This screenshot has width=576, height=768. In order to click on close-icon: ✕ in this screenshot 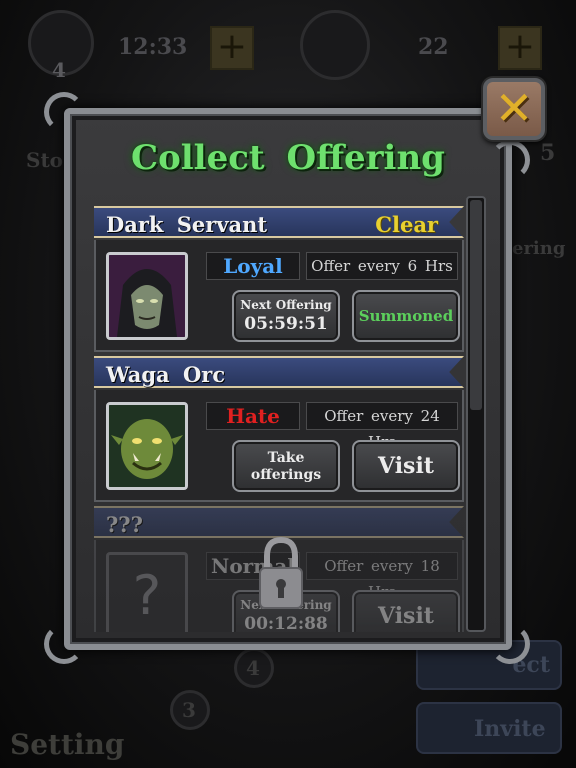, I will do `click(514, 108)`.